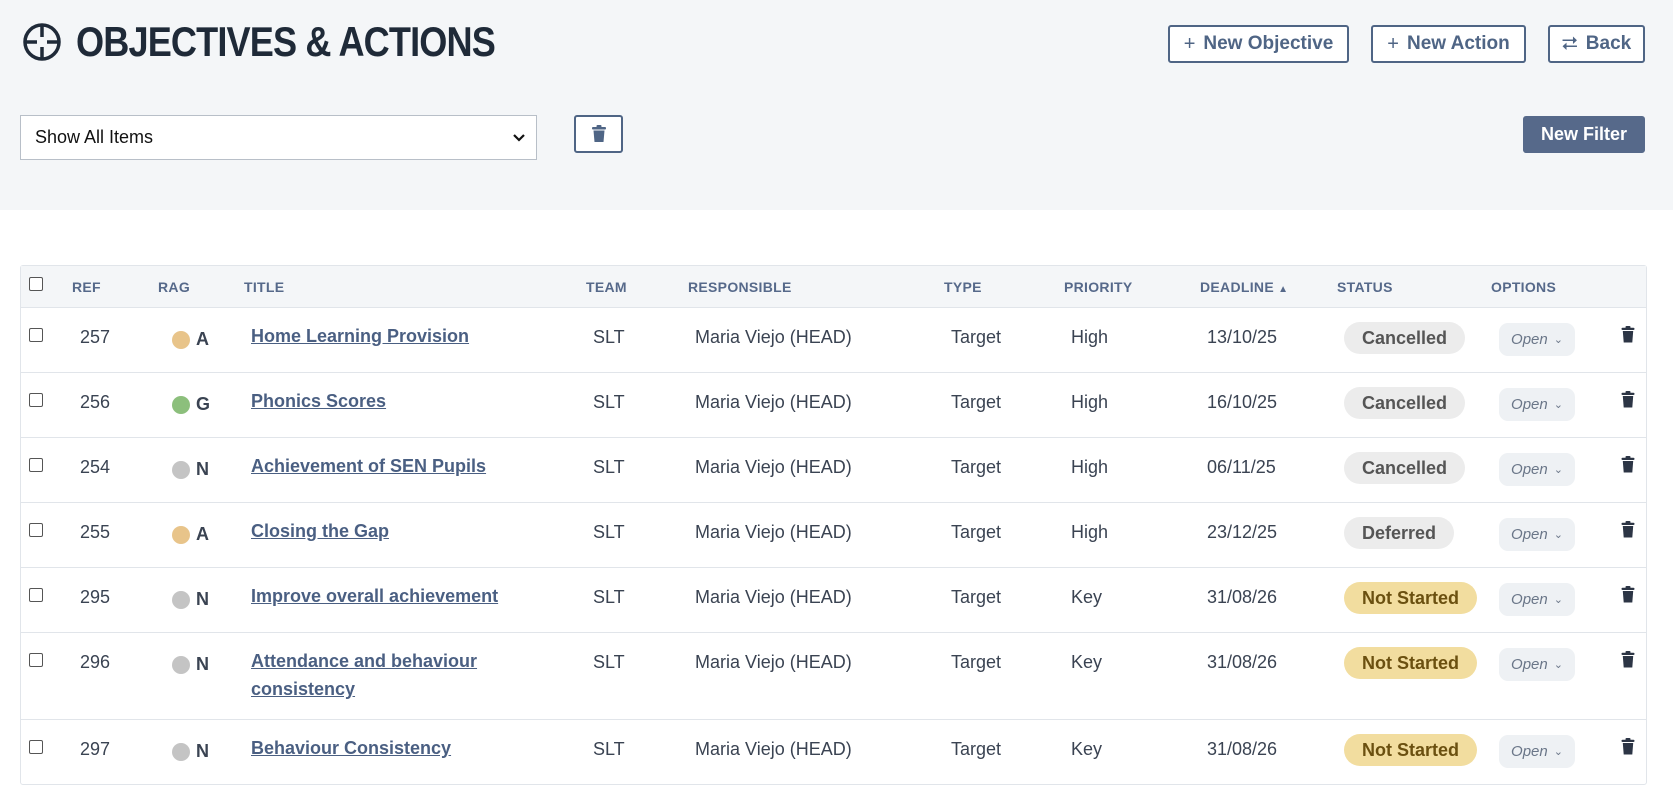 The width and height of the screenshot is (1673, 785). I want to click on col-deadline: DEADLINE ▲, so click(1244, 287).